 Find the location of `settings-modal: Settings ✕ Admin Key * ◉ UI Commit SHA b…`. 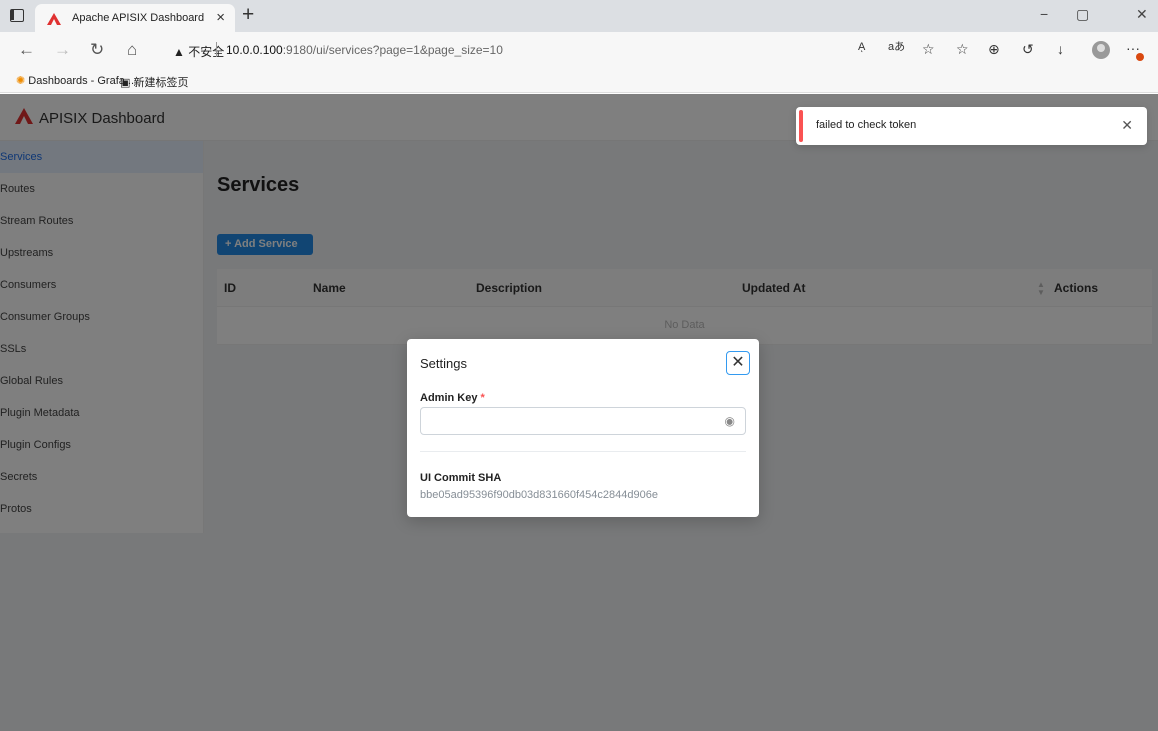

settings-modal: Settings ✕ Admin Key * ◉ UI Commit SHA b… is located at coordinates (583, 428).